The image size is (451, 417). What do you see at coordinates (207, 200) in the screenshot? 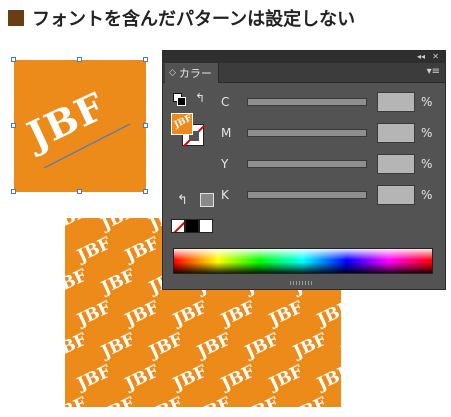
I see `web-safe-icon` at bounding box center [207, 200].